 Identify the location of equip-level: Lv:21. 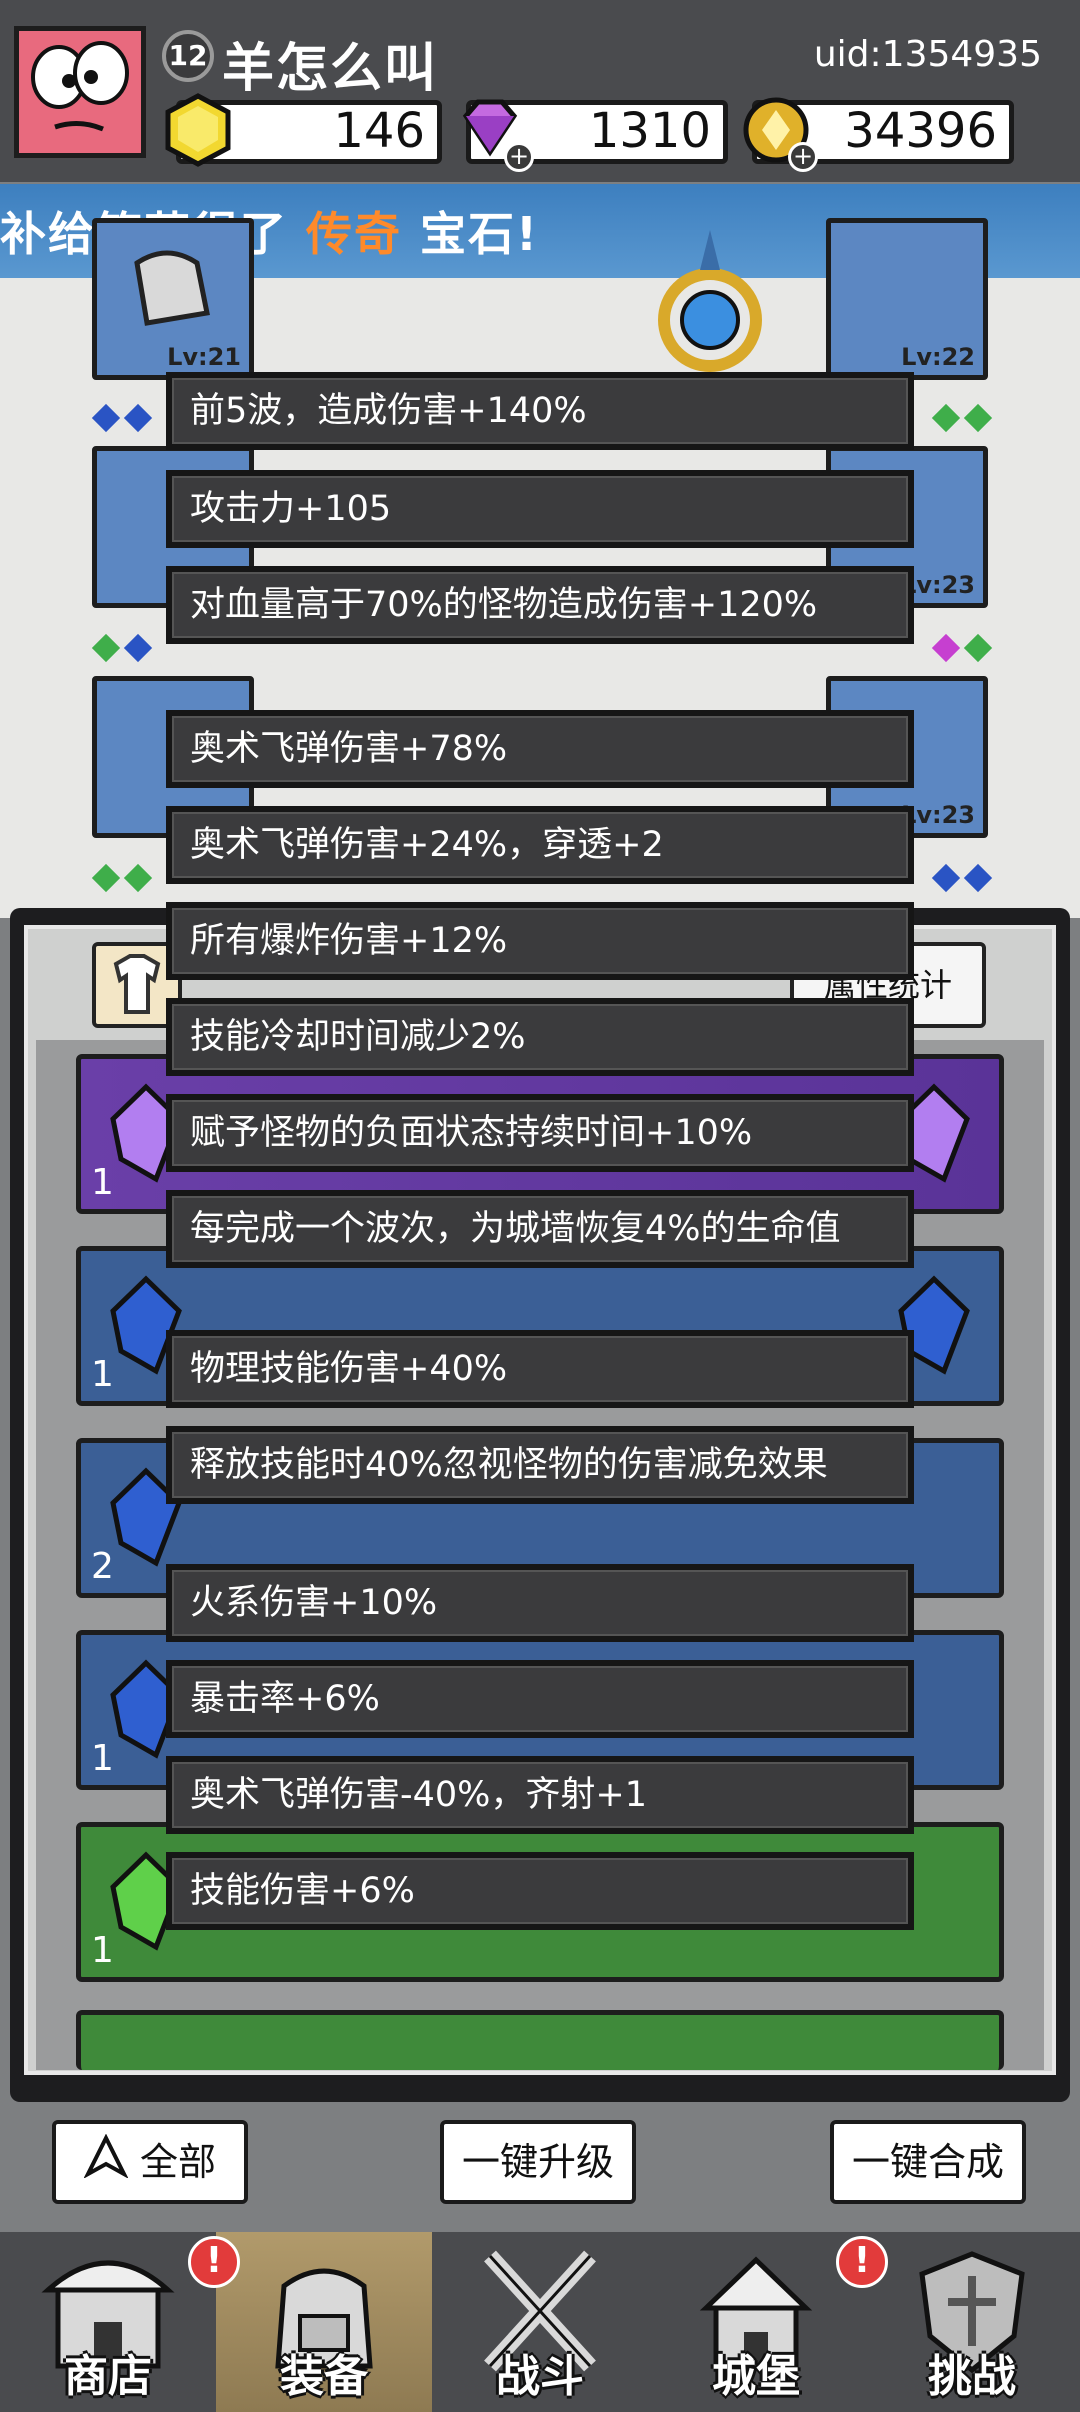
(204, 357).